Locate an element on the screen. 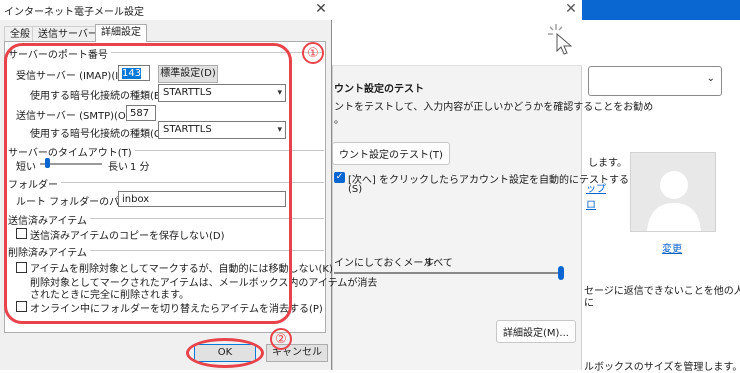 The height and width of the screenshot is (373, 740). auto-test-checkbox: ✓ is located at coordinates (339, 177).